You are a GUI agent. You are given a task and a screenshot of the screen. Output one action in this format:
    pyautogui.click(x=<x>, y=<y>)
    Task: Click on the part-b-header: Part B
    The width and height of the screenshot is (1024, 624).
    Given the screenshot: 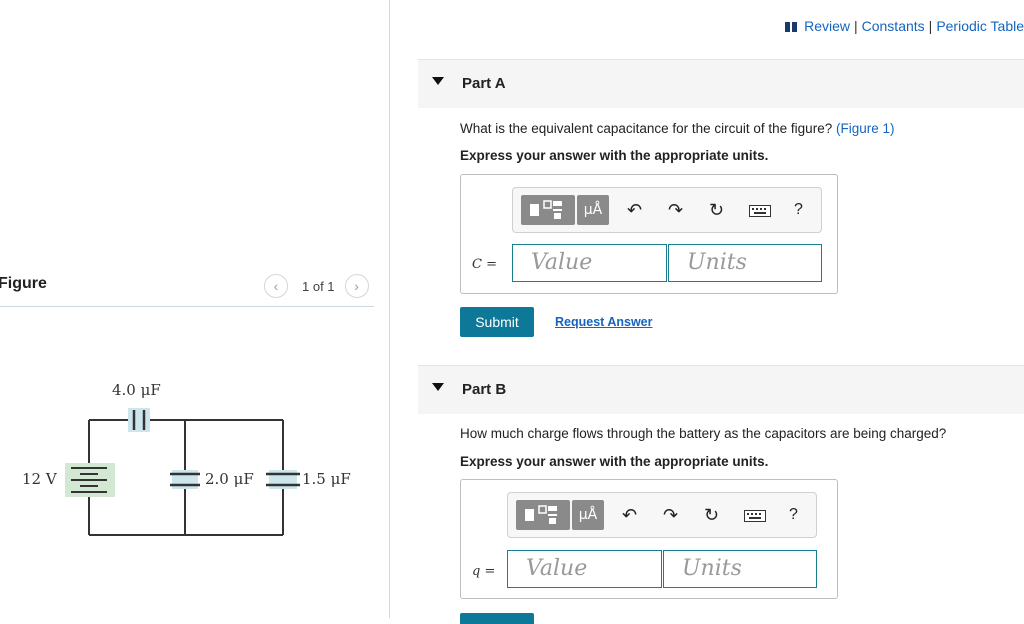 What is the action you would take?
    pyautogui.click(x=721, y=389)
    